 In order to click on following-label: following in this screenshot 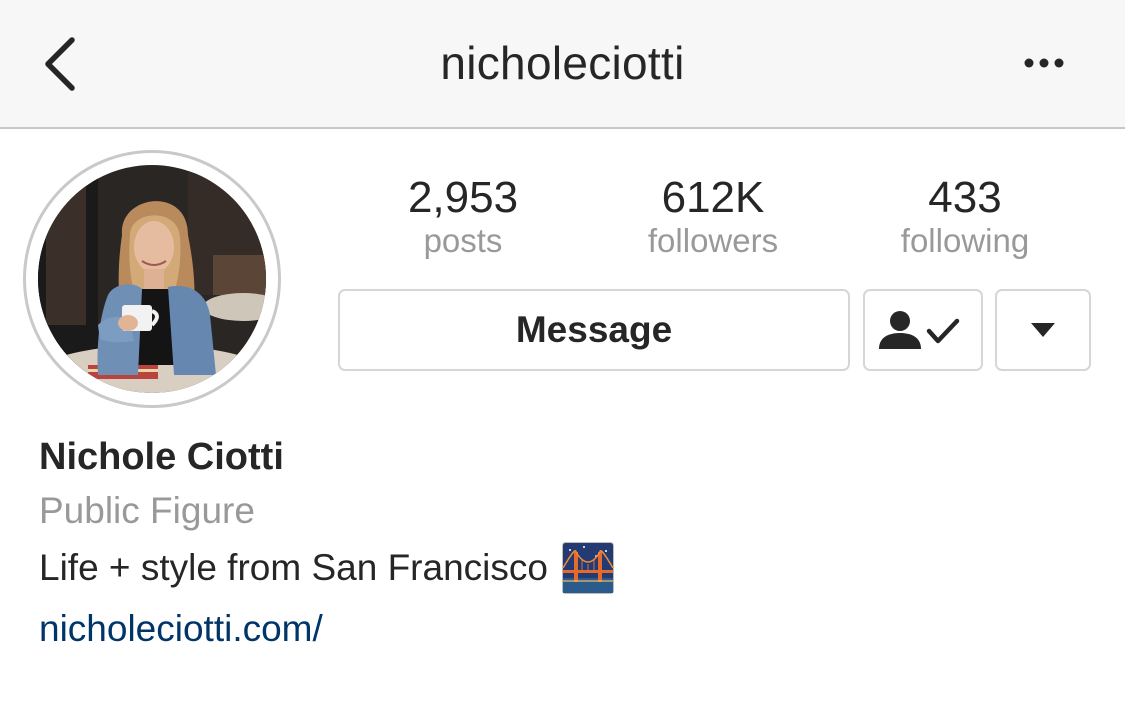, I will do `click(965, 240)`.